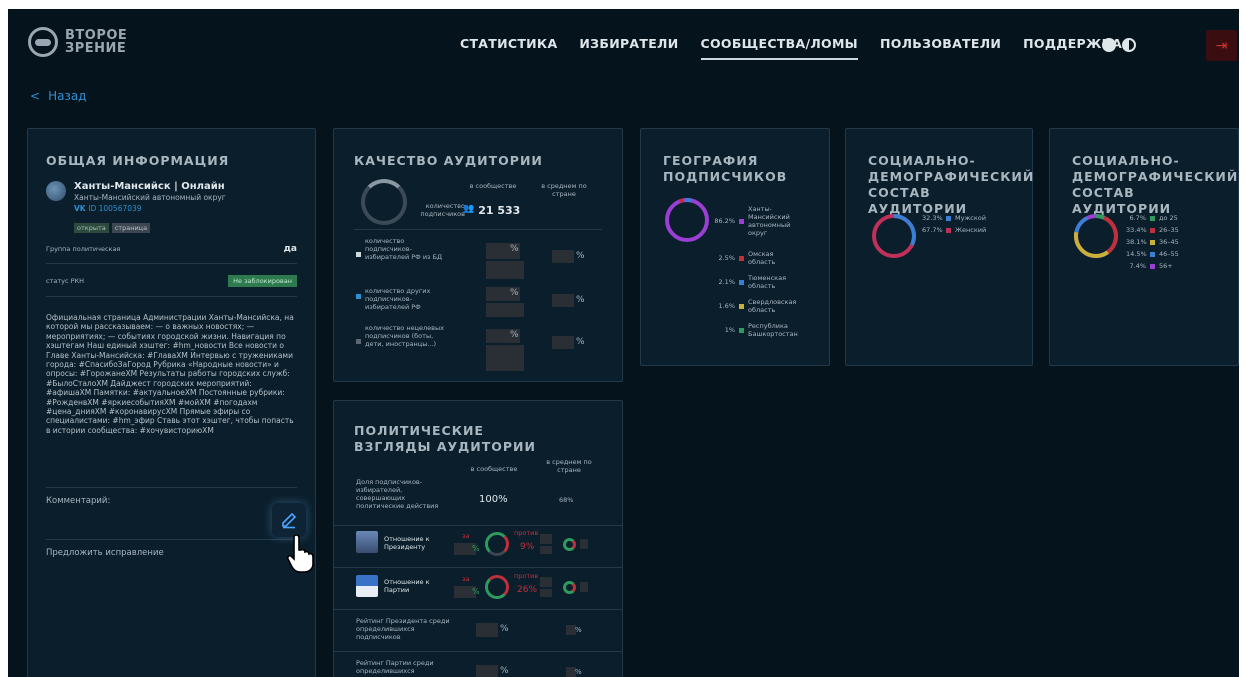 The width and height of the screenshot is (1245, 677). Describe the element at coordinates (569, 587) in the screenshot. I see `party-country-donut` at that location.